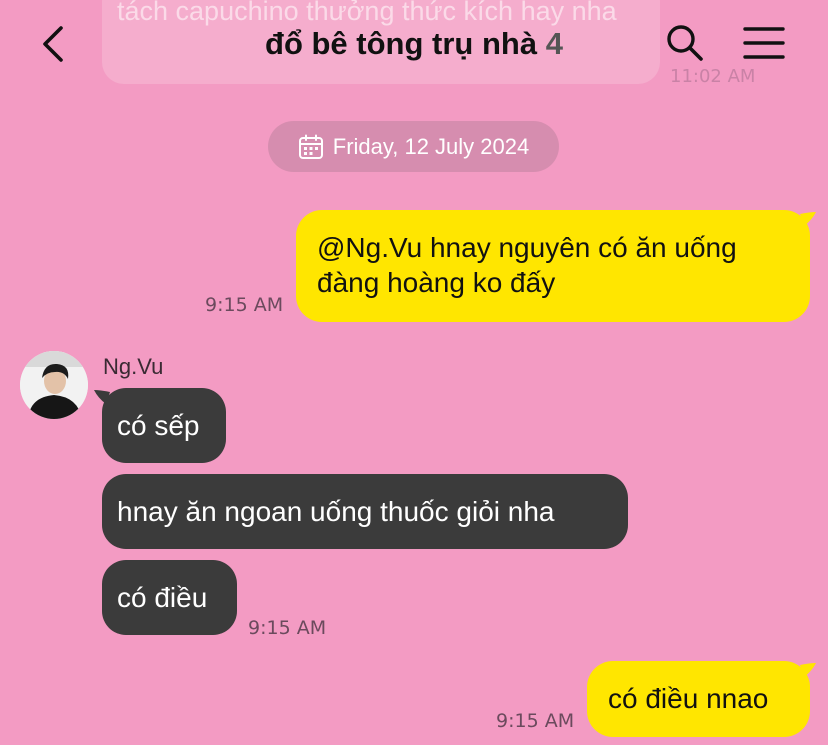 This screenshot has height=745, width=828. What do you see at coordinates (431, 146) in the screenshot?
I see `date-label: Friday, 12 July 2024` at bounding box center [431, 146].